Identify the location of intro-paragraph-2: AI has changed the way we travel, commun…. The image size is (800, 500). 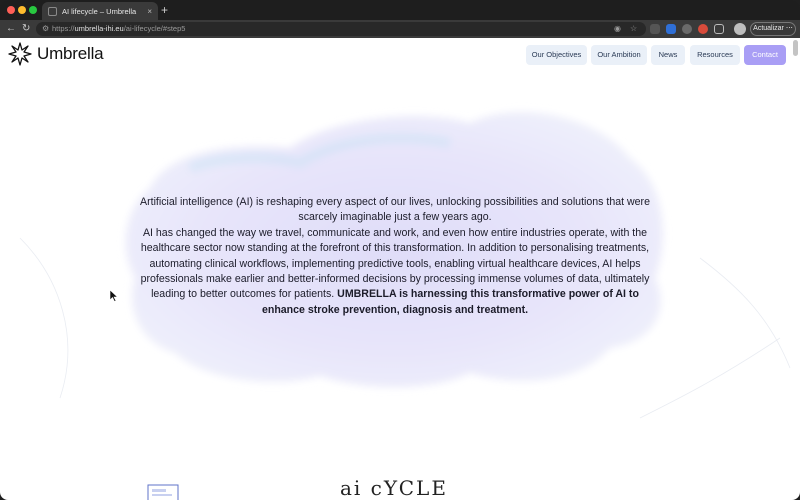
(395, 272).